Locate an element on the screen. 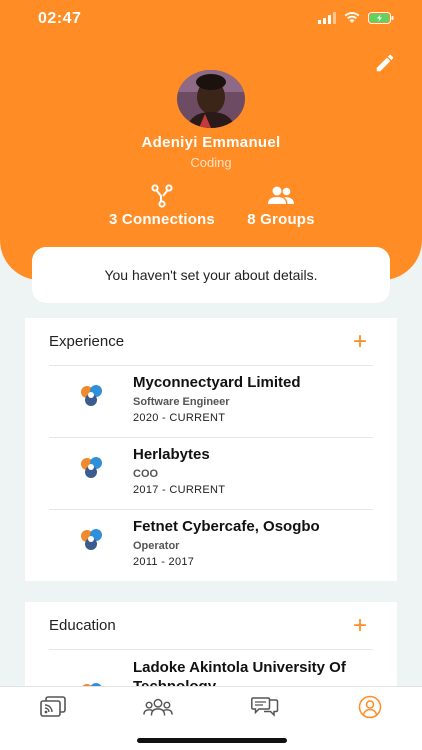 This screenshot has height=750, width=422. groups-stat: 8 Groups is located at coordinates (281, 205).